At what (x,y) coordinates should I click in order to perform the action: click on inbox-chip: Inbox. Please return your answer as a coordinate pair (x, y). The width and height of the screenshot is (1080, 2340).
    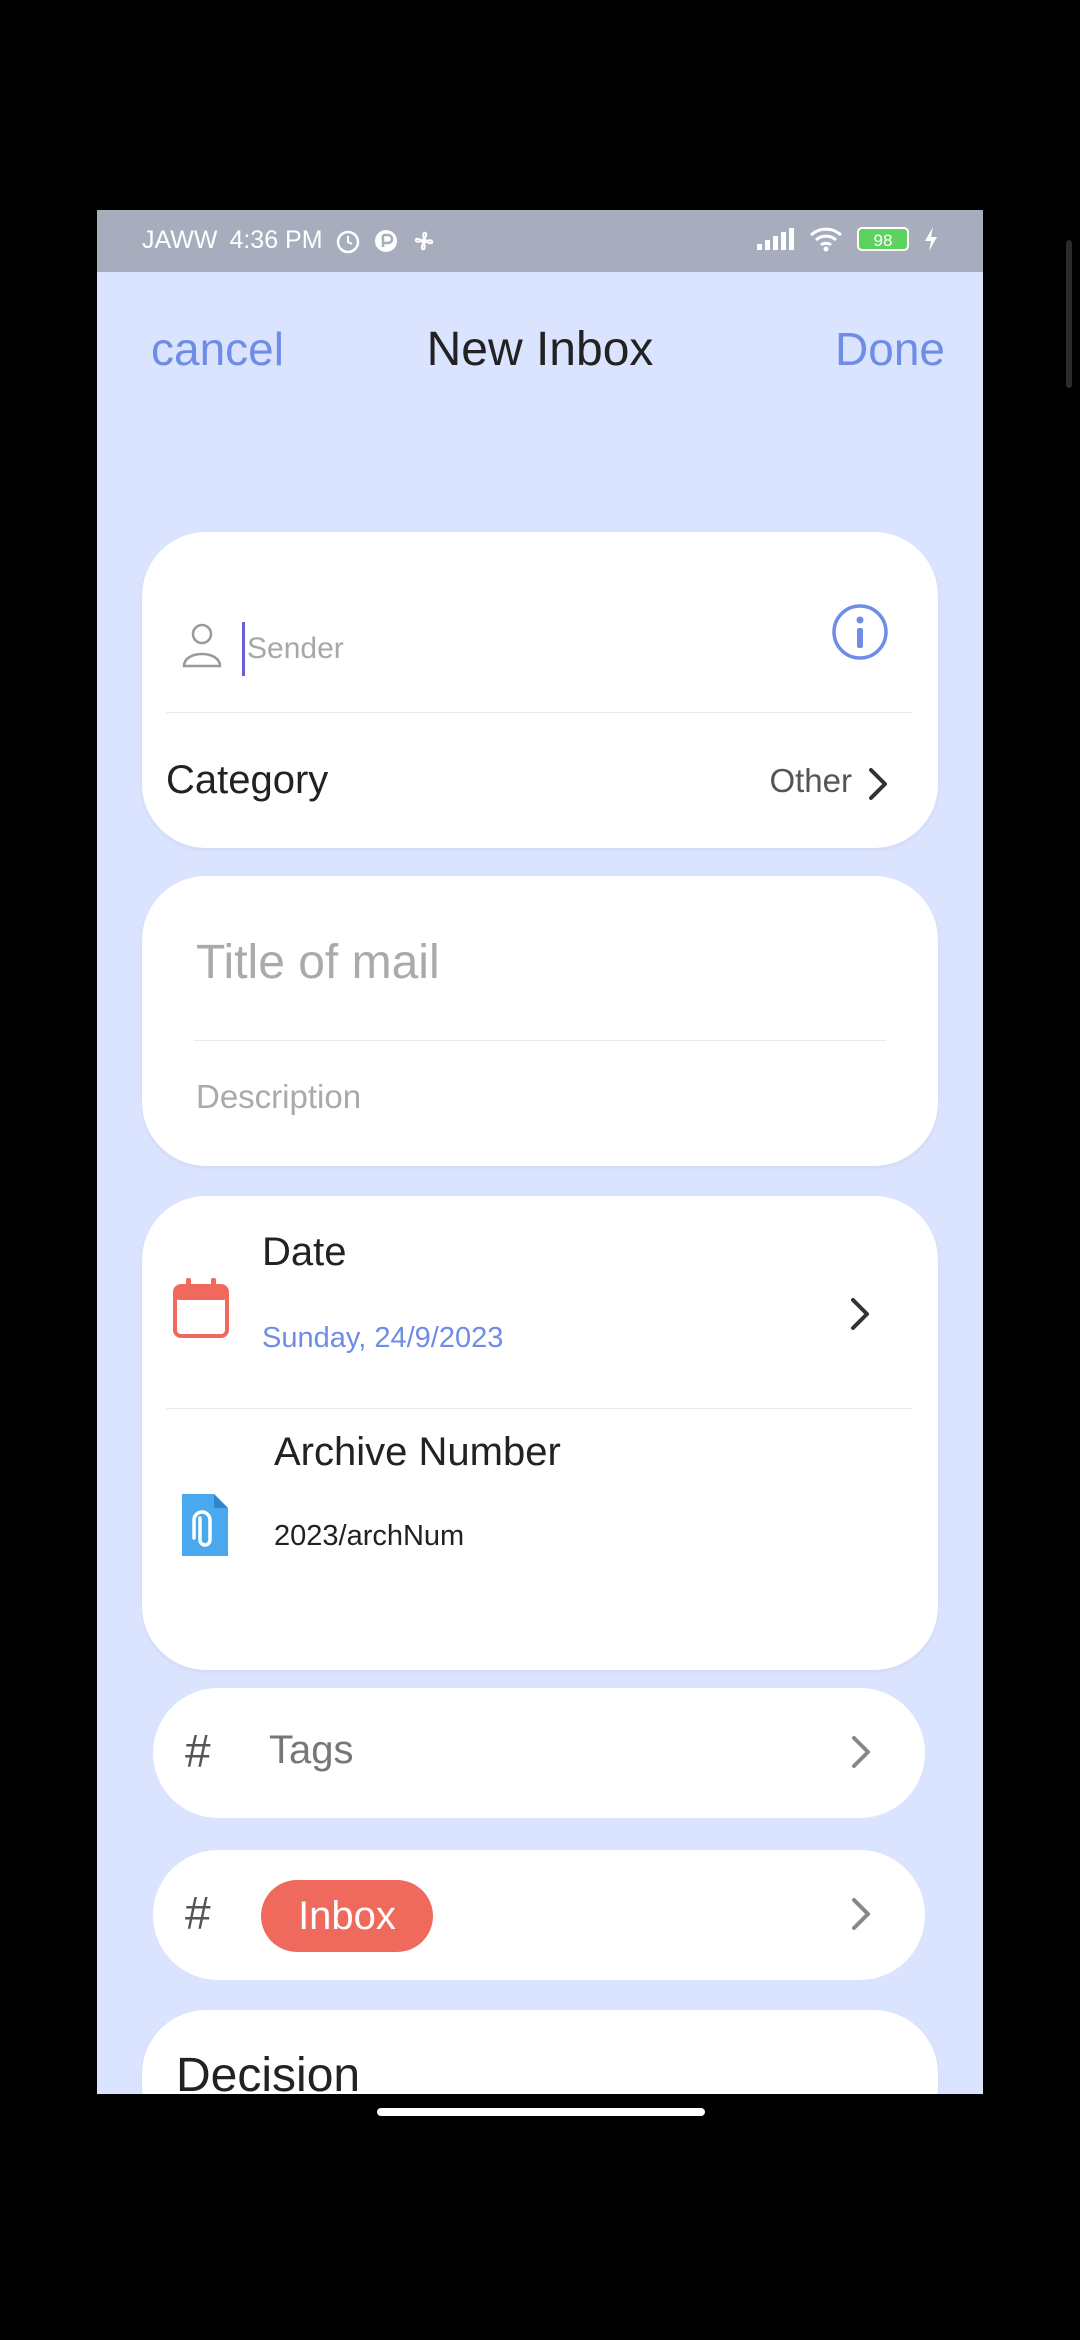
    Looking at the image, I should click on (347, 1916).